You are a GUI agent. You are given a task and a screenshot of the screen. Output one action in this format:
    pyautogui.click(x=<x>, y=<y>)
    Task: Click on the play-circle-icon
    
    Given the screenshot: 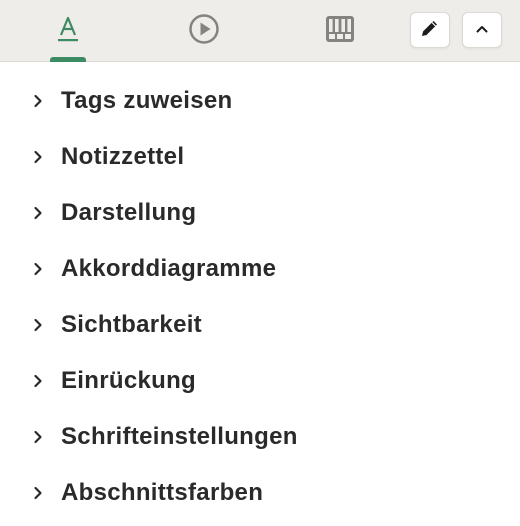 What is the action you would take?
    pyautogui.click(x=204, y=31)
    